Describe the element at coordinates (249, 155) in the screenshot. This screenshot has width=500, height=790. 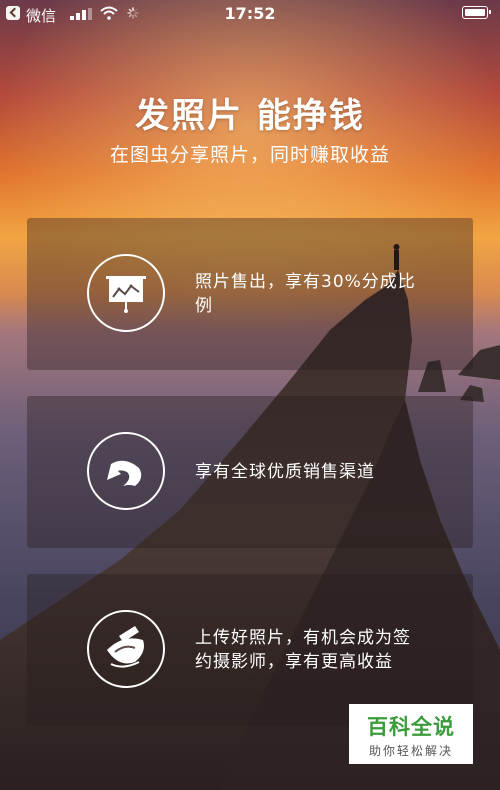
I see `page-subtitle: 在图虫分享照片，同时赚取收益` at that location.